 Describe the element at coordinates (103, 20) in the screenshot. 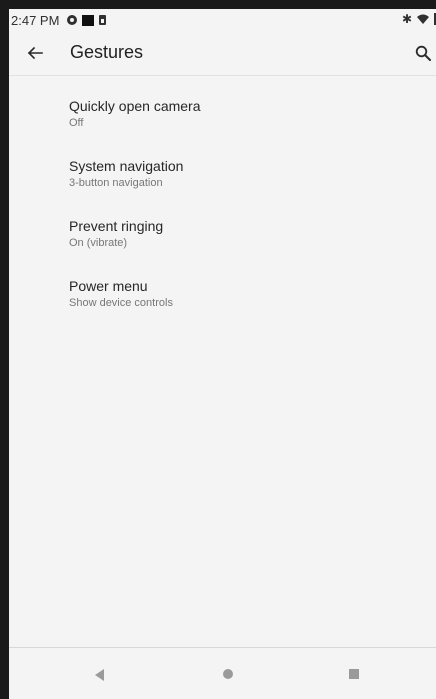

I see `sim-icon` at that location.